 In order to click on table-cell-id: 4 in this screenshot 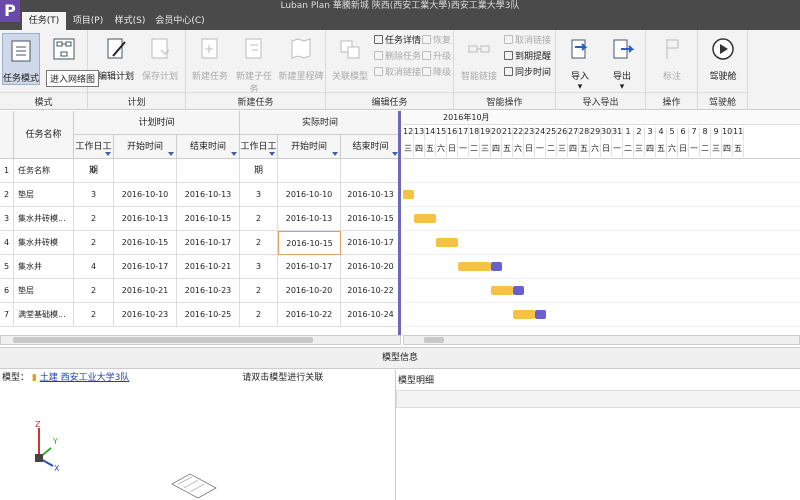, I will do `click(7, 243)`.